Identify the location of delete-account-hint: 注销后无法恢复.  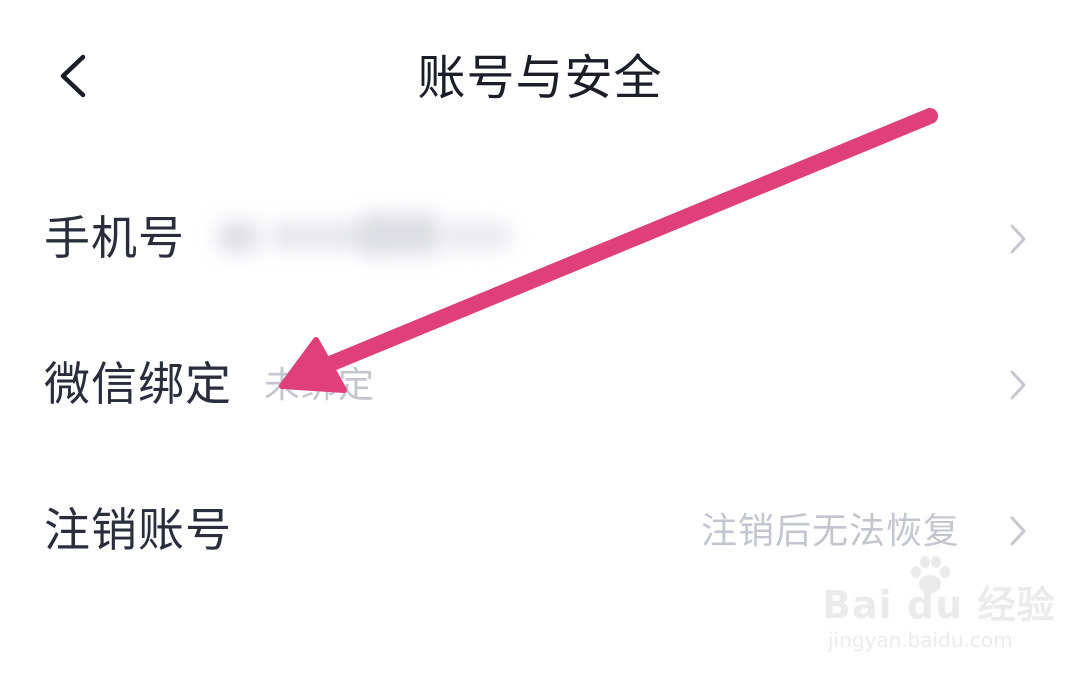
(830, 531).